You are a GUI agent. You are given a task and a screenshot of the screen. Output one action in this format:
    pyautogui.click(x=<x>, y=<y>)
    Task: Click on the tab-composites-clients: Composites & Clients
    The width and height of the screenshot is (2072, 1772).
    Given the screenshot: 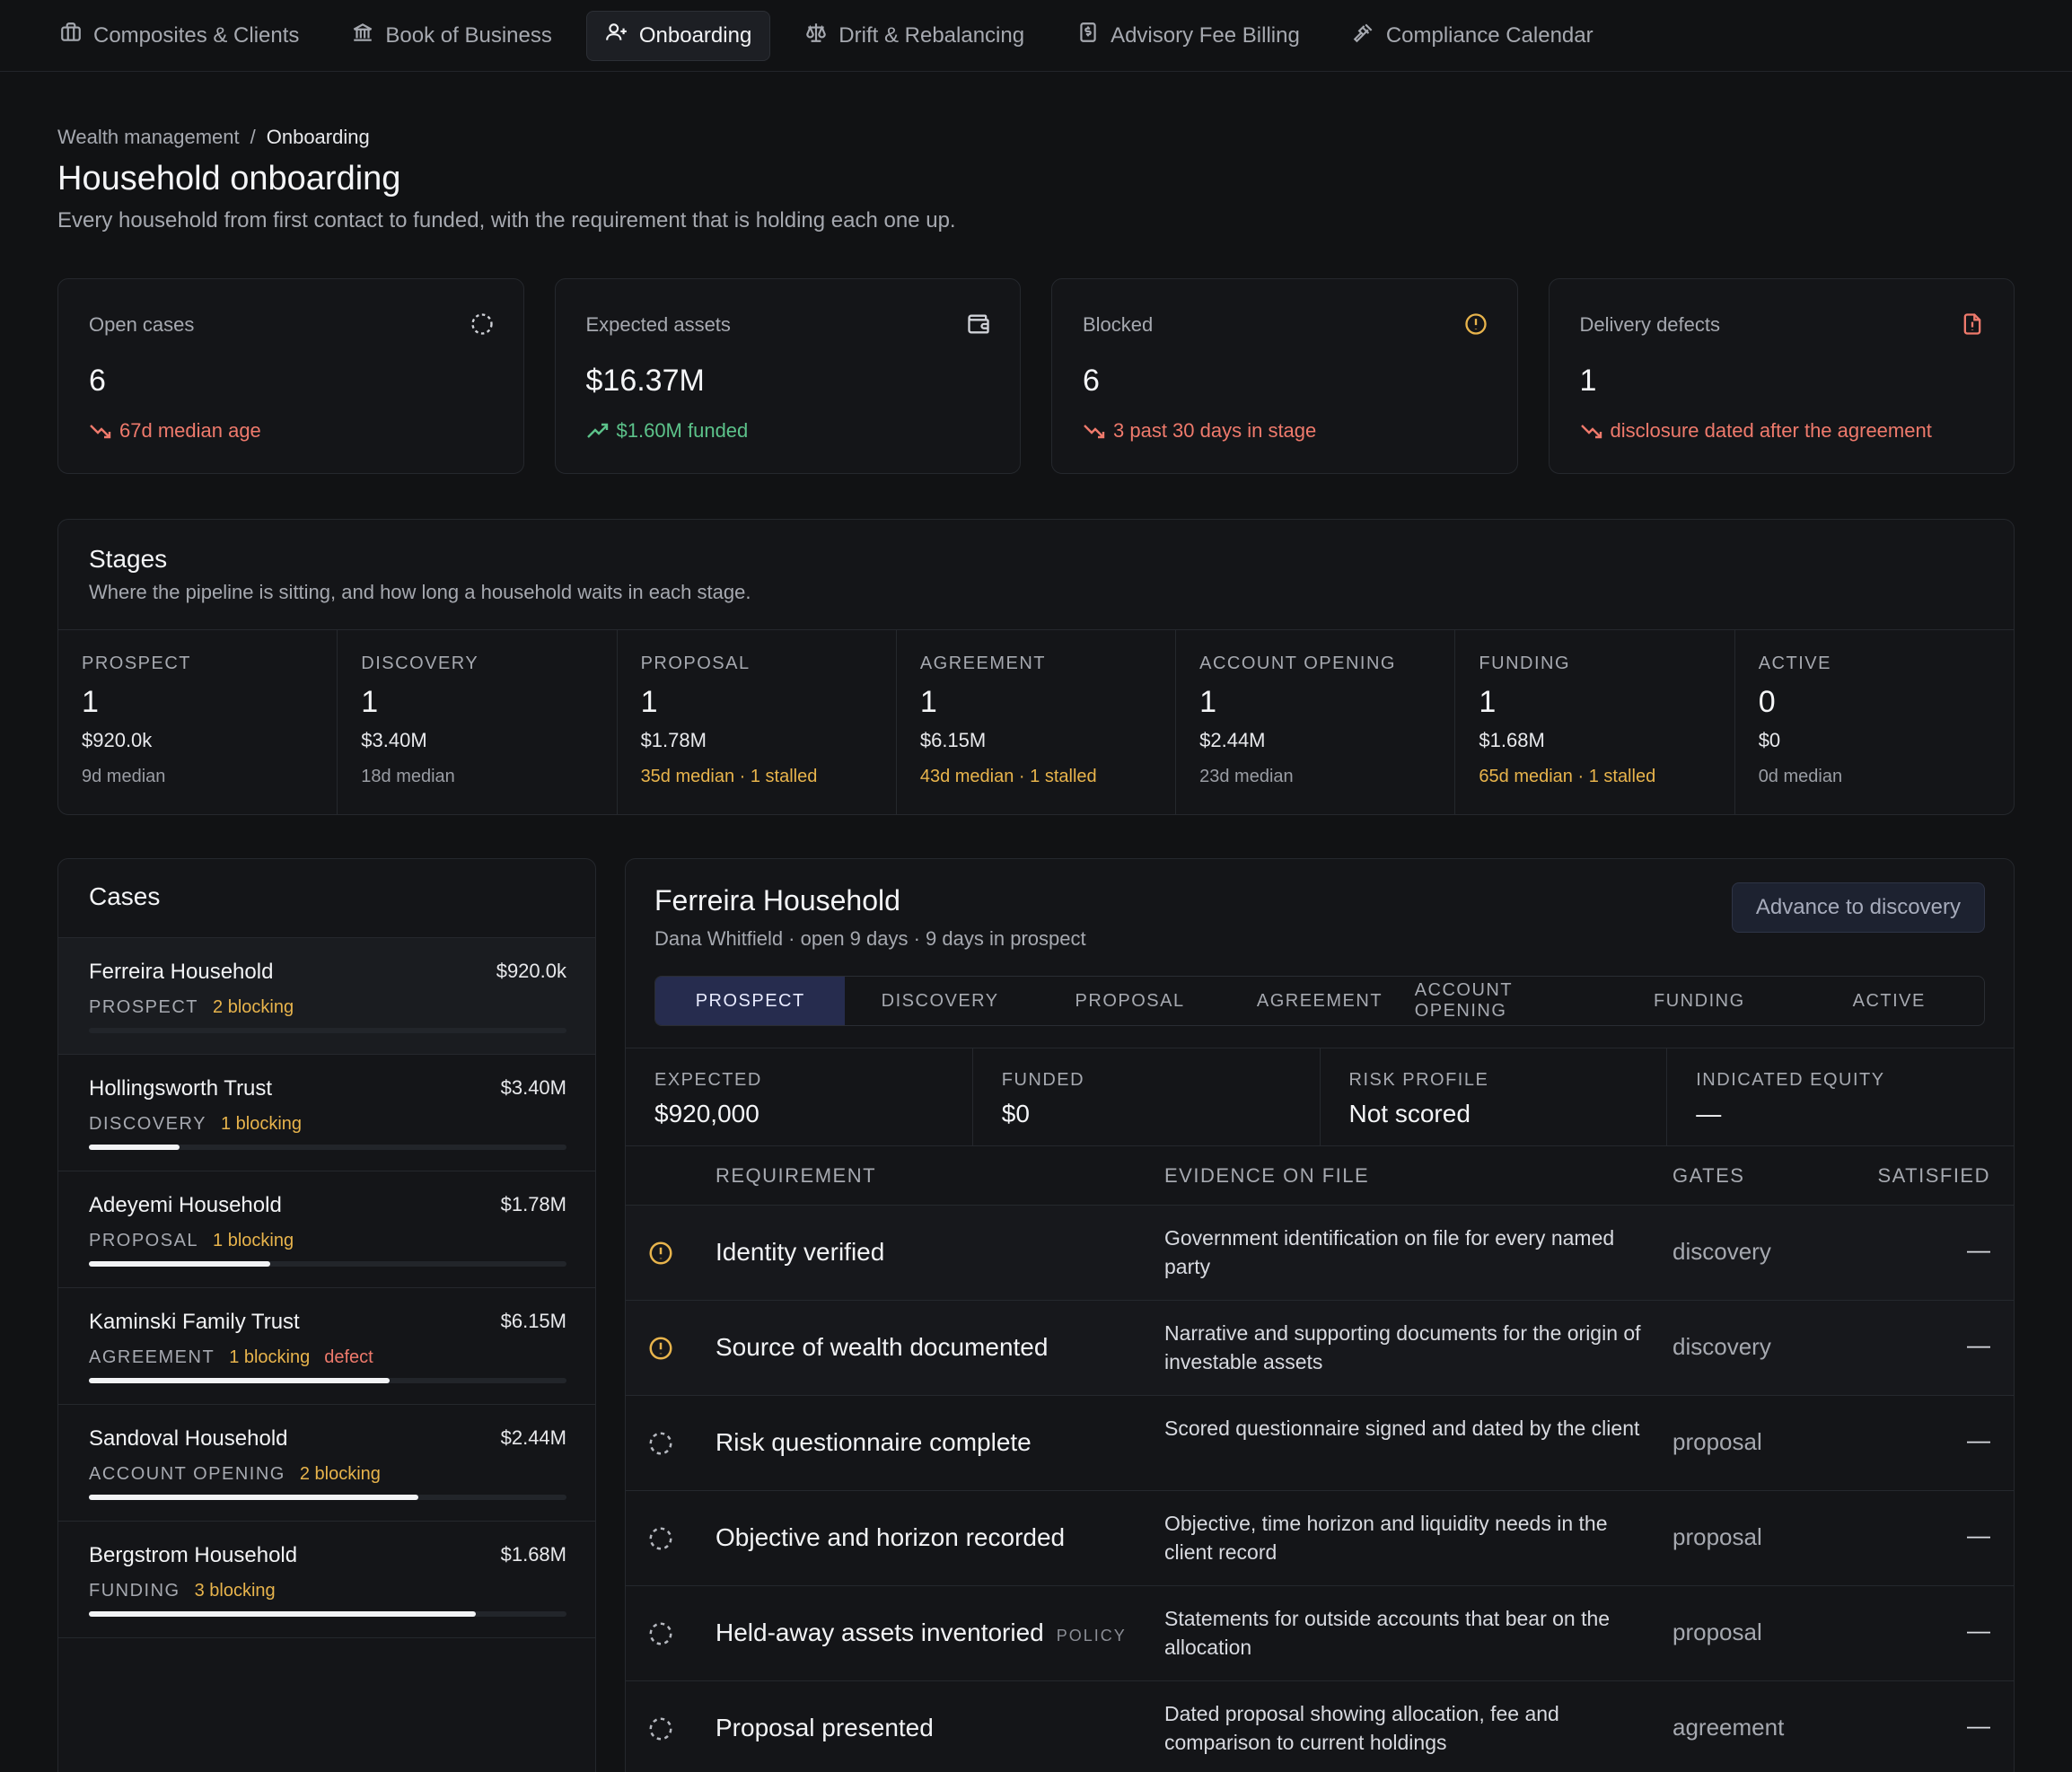 What is the action you would take?
    pyautogui.click(x=179, y=36)
    